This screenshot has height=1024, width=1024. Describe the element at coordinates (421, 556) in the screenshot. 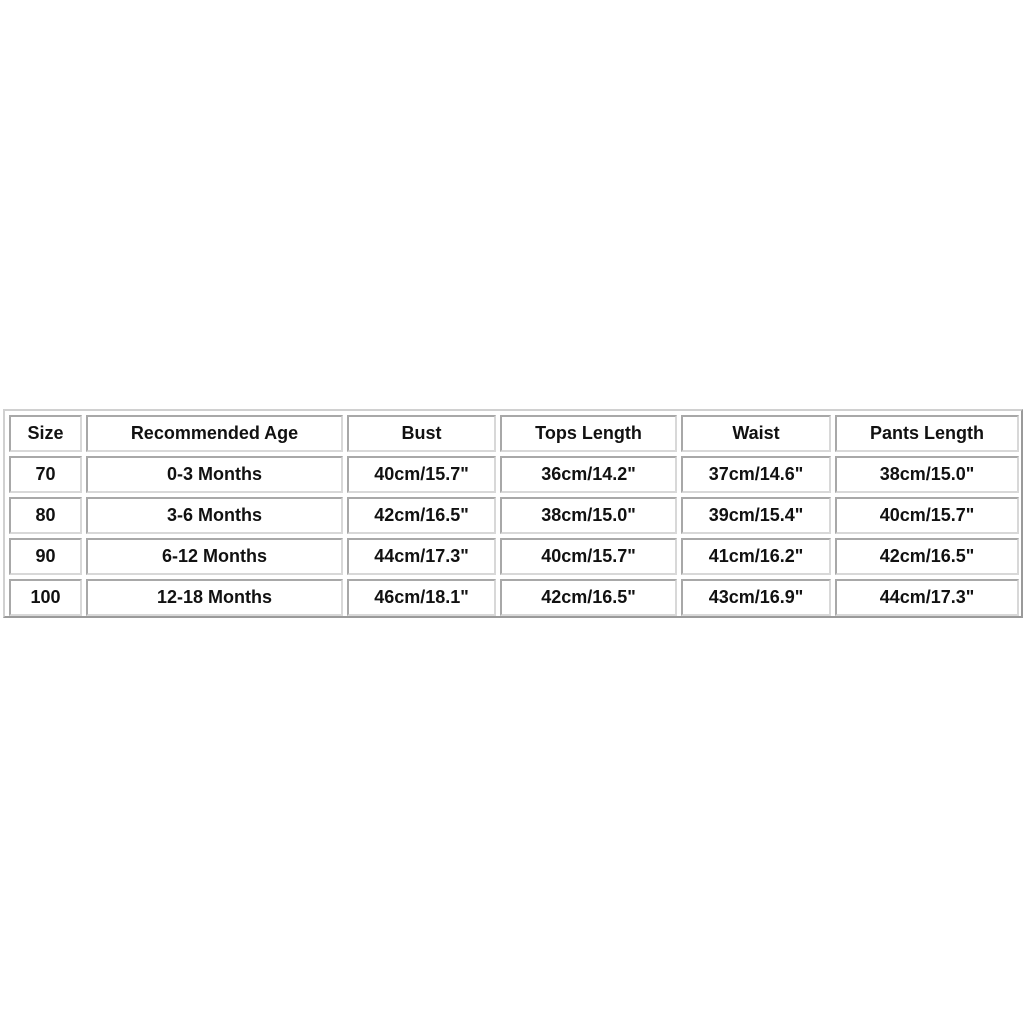

I see `cell-bust: 44cm/17.3"` at that location.